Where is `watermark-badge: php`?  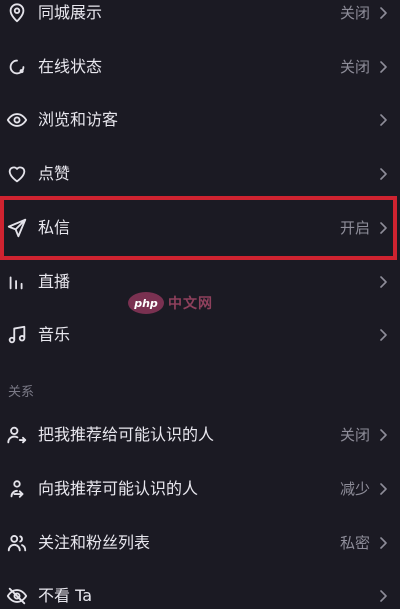 watermark-badge: php is located at coordinates (146, 303).